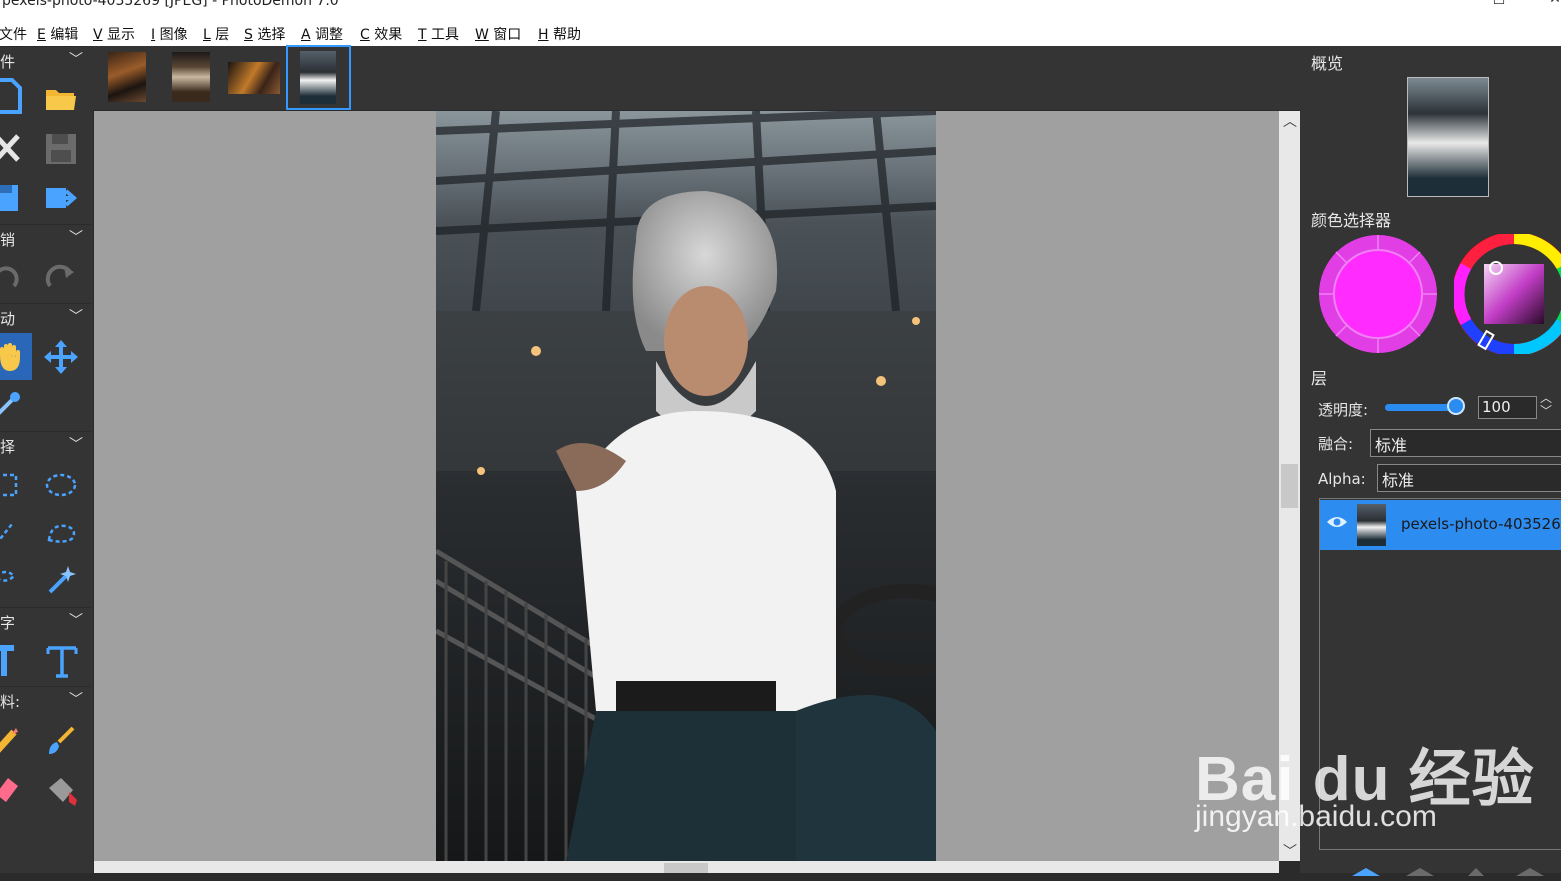 The height and width of the screenshot is (881, 1561). Describe the element at coordinates (543, 35) in the screenshot. I see `menu-help-key: H` at that location.